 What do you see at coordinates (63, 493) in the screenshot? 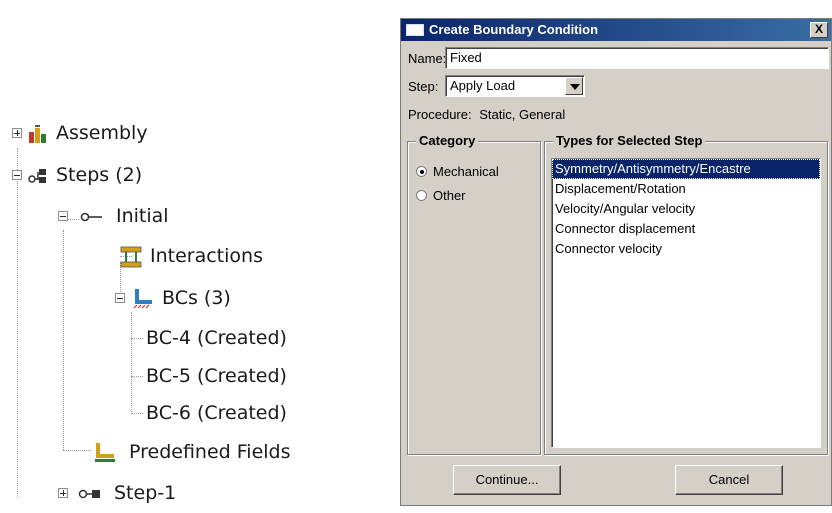
I see `expand-step1-button` at bounding box center [63, 493].